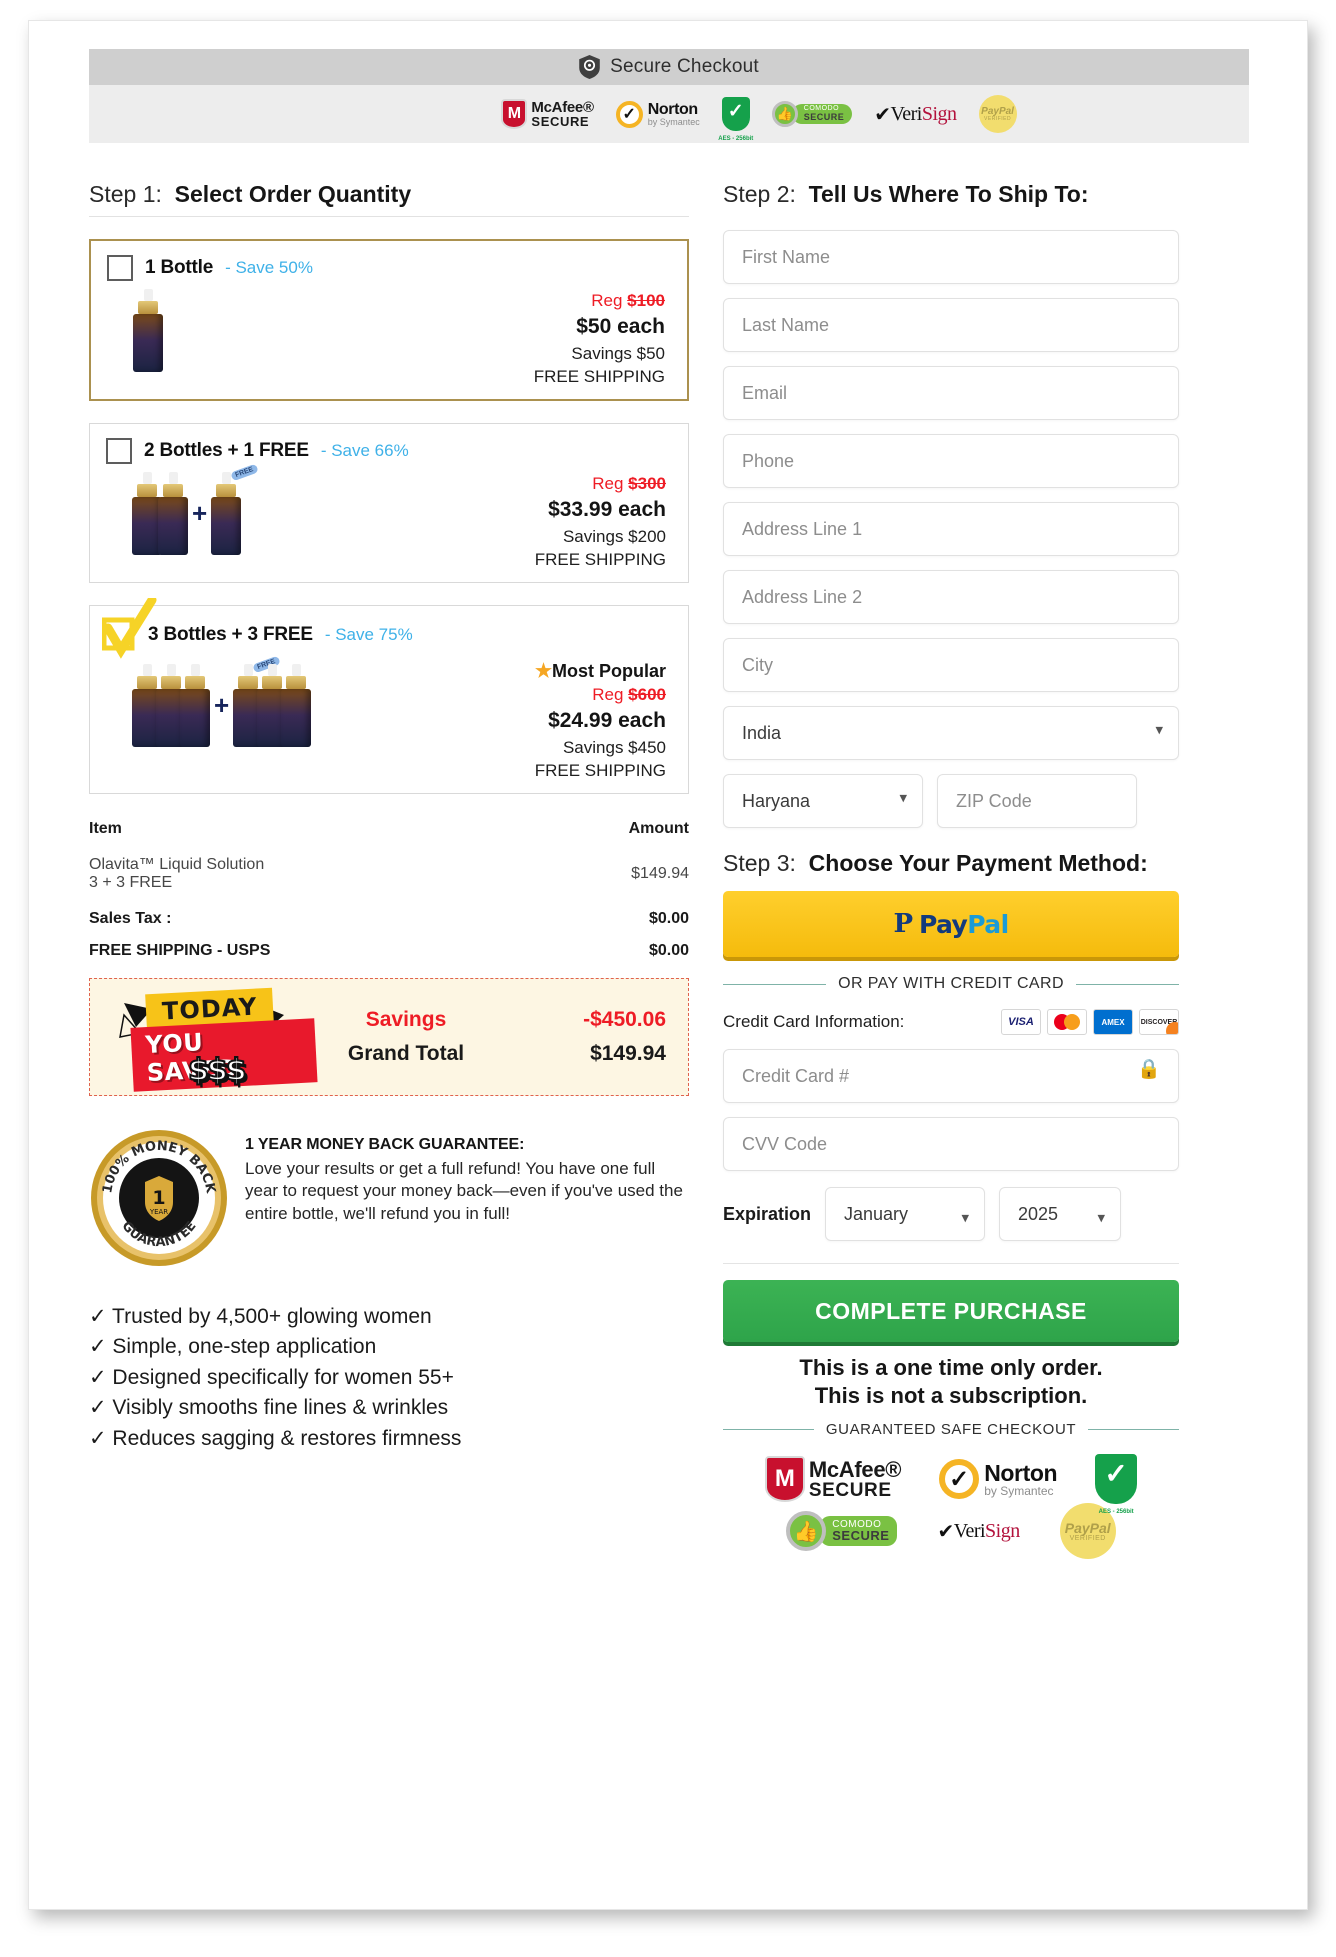  What do you see at coordinates (951, 924) in the screenshot?
I see `paypal-button: P PayPal` at bounding box center [951, 924].